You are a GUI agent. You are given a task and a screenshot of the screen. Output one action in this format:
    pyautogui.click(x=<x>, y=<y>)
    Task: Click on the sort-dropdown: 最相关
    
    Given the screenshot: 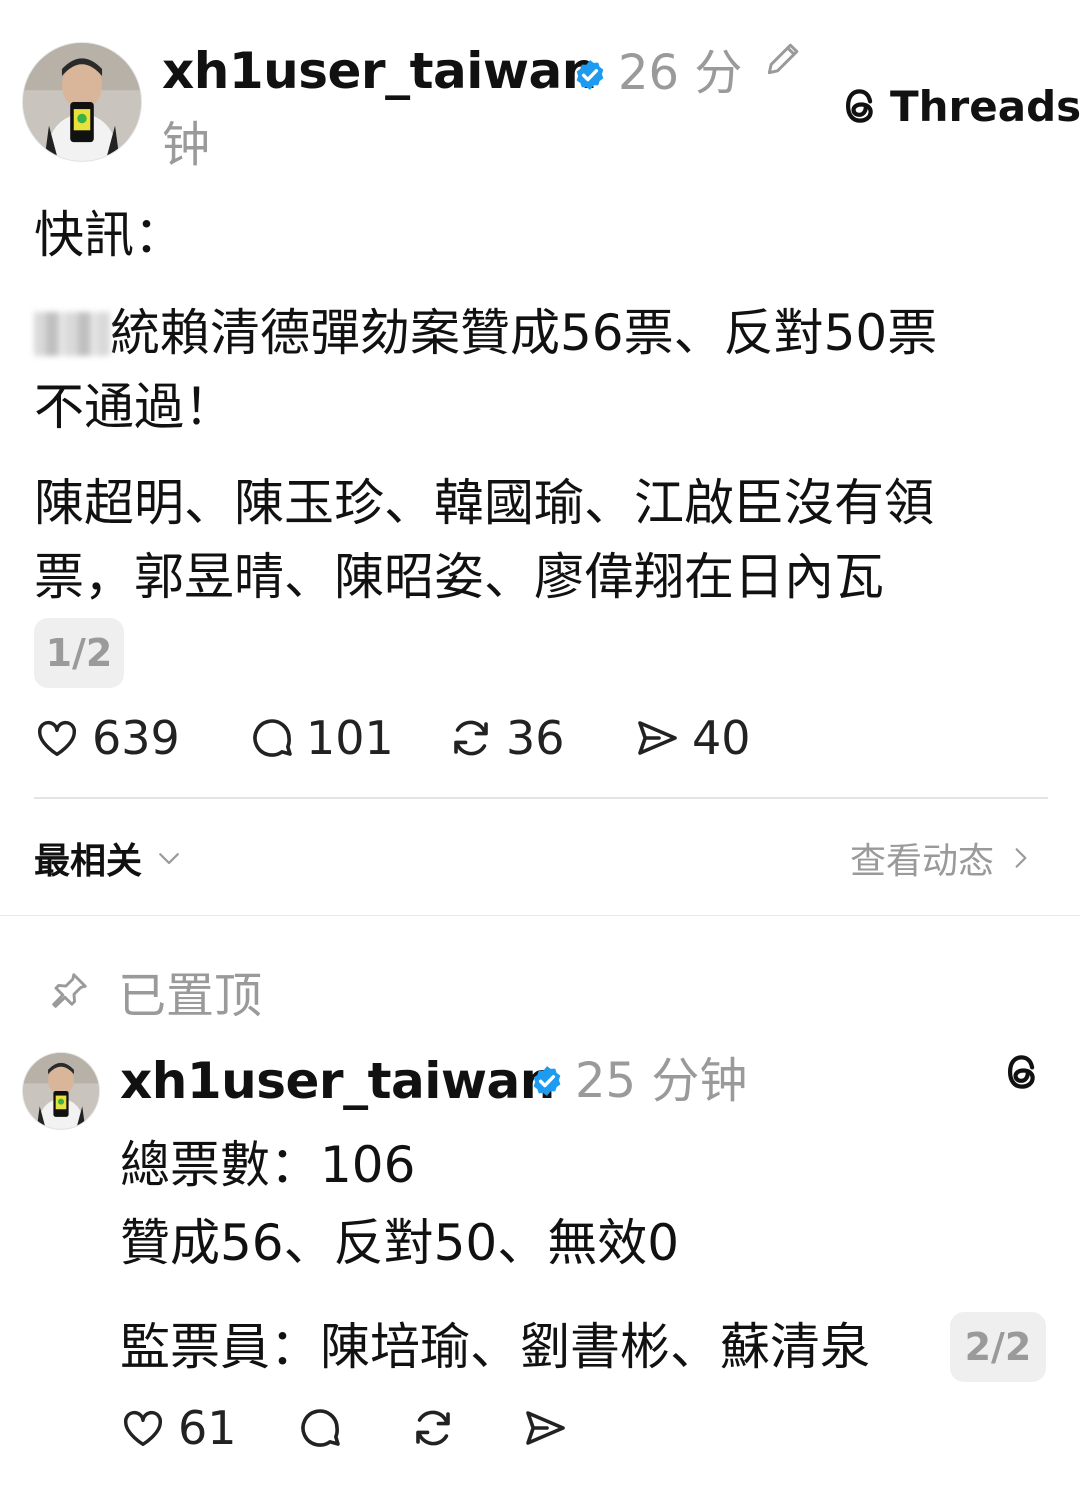 What is the action you would take?
    pyautogui.click(x=109, y=858)
    